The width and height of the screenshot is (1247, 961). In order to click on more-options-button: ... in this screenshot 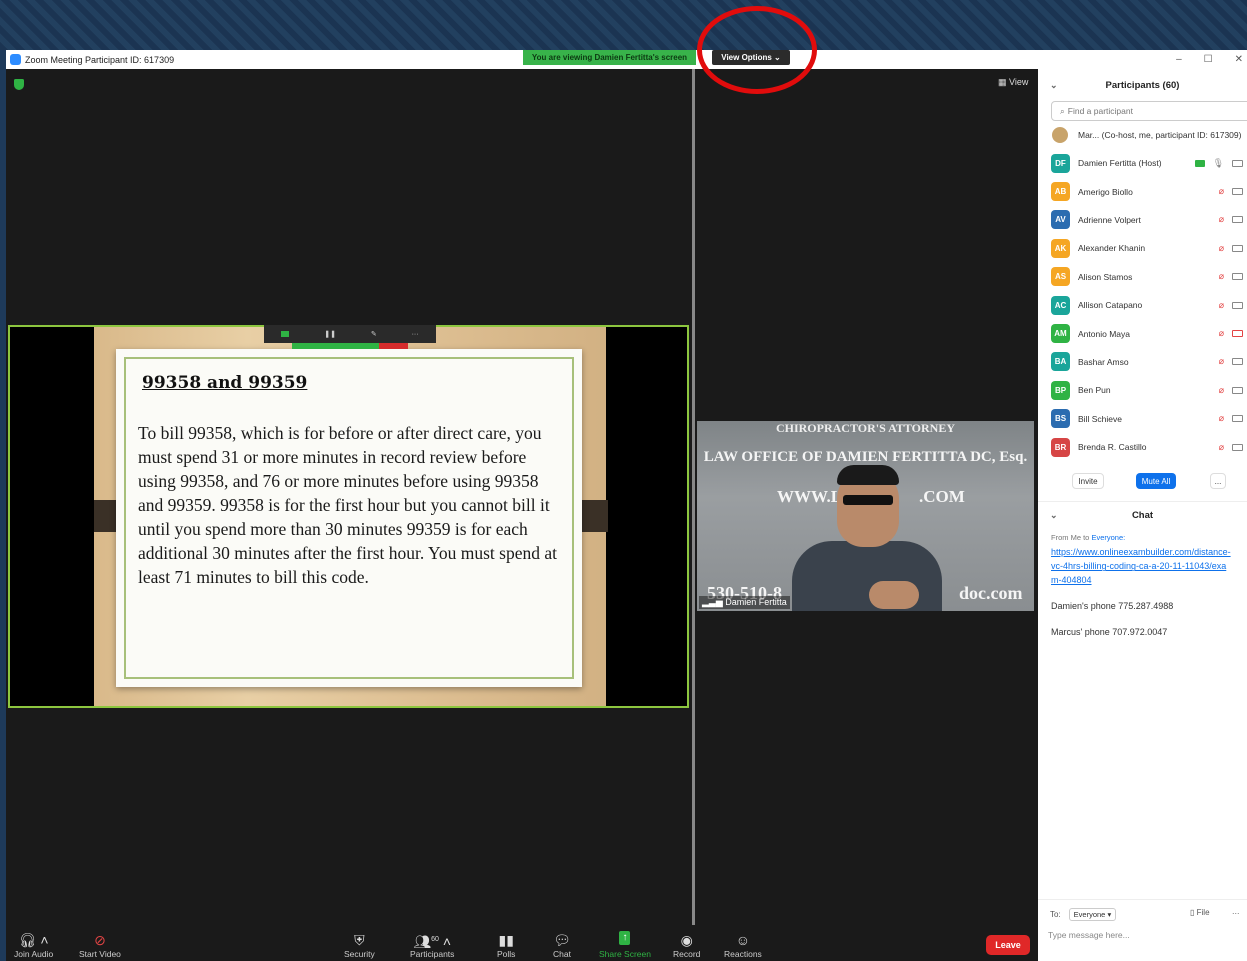, I will do `click(1218, 481)`.